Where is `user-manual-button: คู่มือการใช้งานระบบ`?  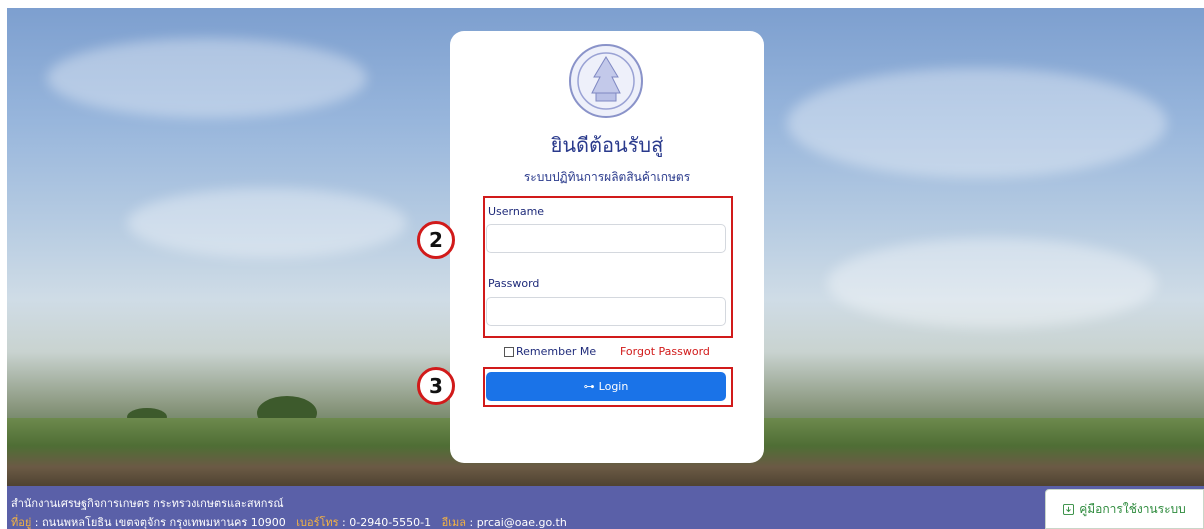
user-manual-button: คู่มือการใช้งานระบบ is located at coordinates (1124, 509).